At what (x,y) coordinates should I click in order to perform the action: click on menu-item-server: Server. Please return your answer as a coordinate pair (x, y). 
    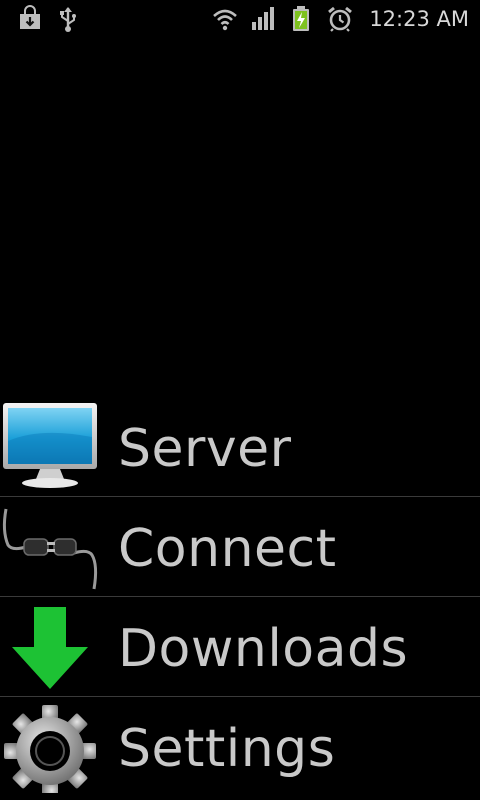
    Looking at the image, I should click on (240, 447).